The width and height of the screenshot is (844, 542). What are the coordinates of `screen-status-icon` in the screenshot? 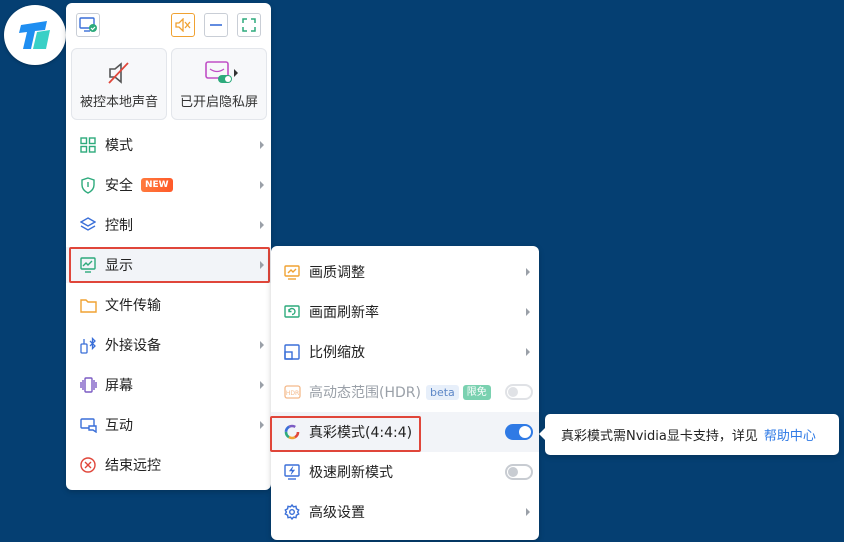 It's located at (88, 24).